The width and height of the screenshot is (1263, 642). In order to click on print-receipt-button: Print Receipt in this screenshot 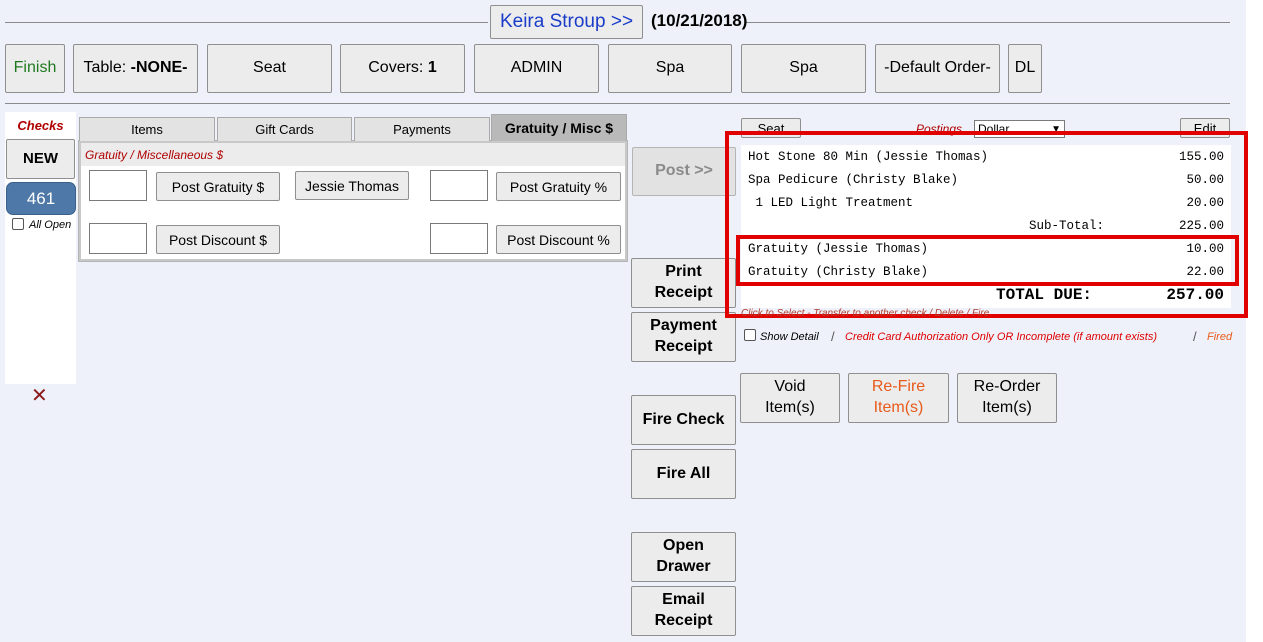, I will do `click(683, 283)`.